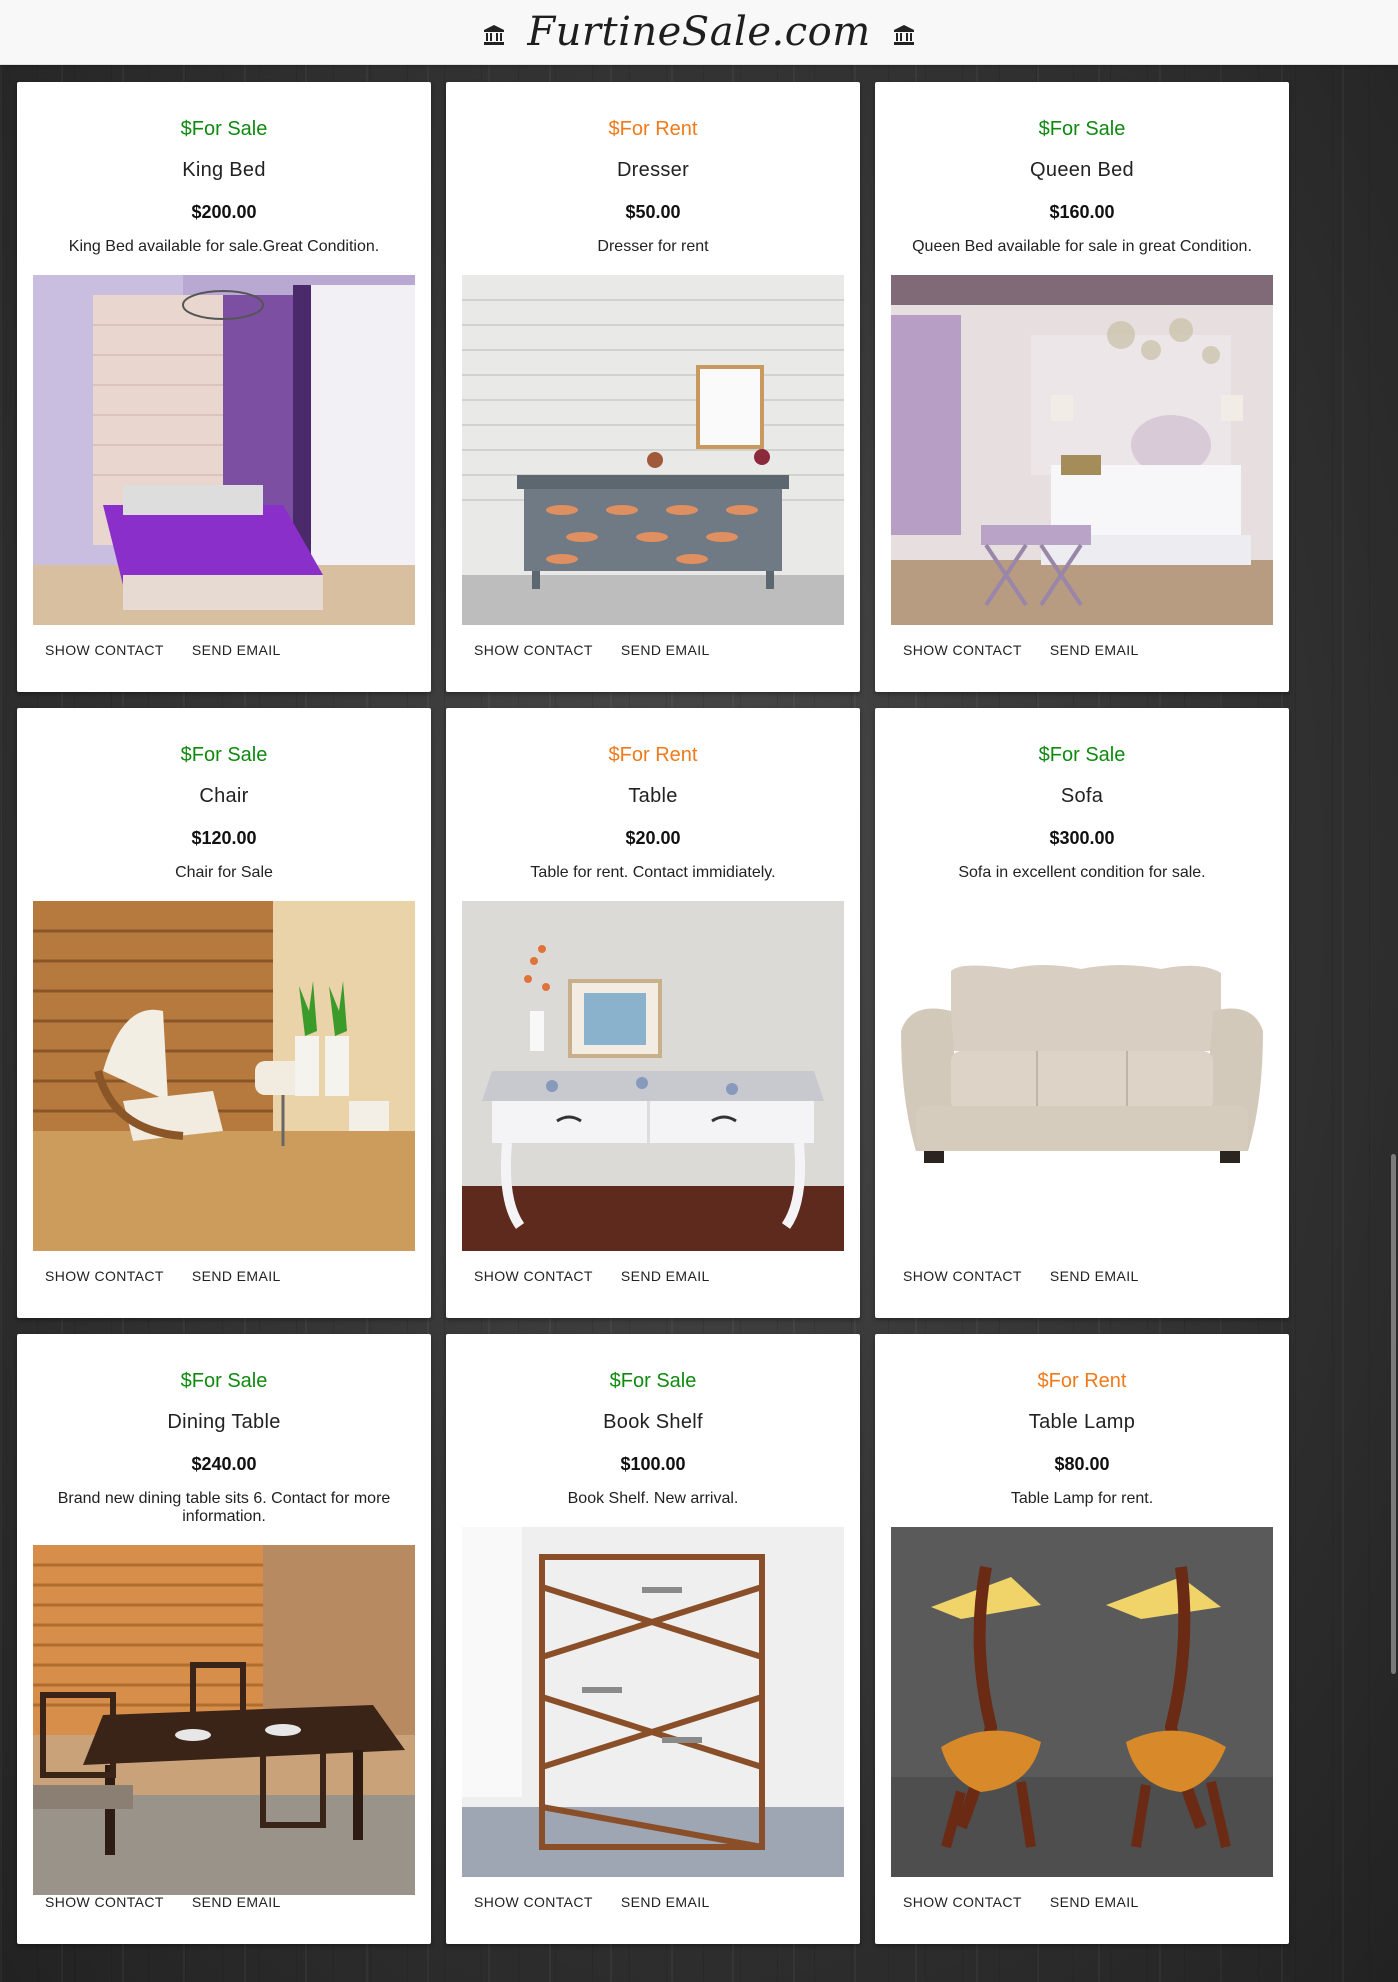 This screenshot has height=1982, width=1398. Describe the element at coordinates (1082, 170) in the screenshot. I see `listing-name: Queen Bed` at that location.